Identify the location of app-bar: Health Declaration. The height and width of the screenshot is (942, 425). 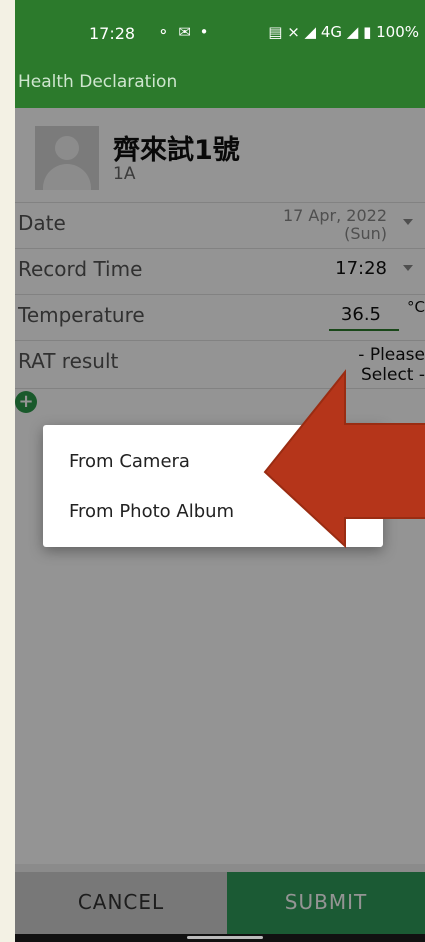
(220, 86).